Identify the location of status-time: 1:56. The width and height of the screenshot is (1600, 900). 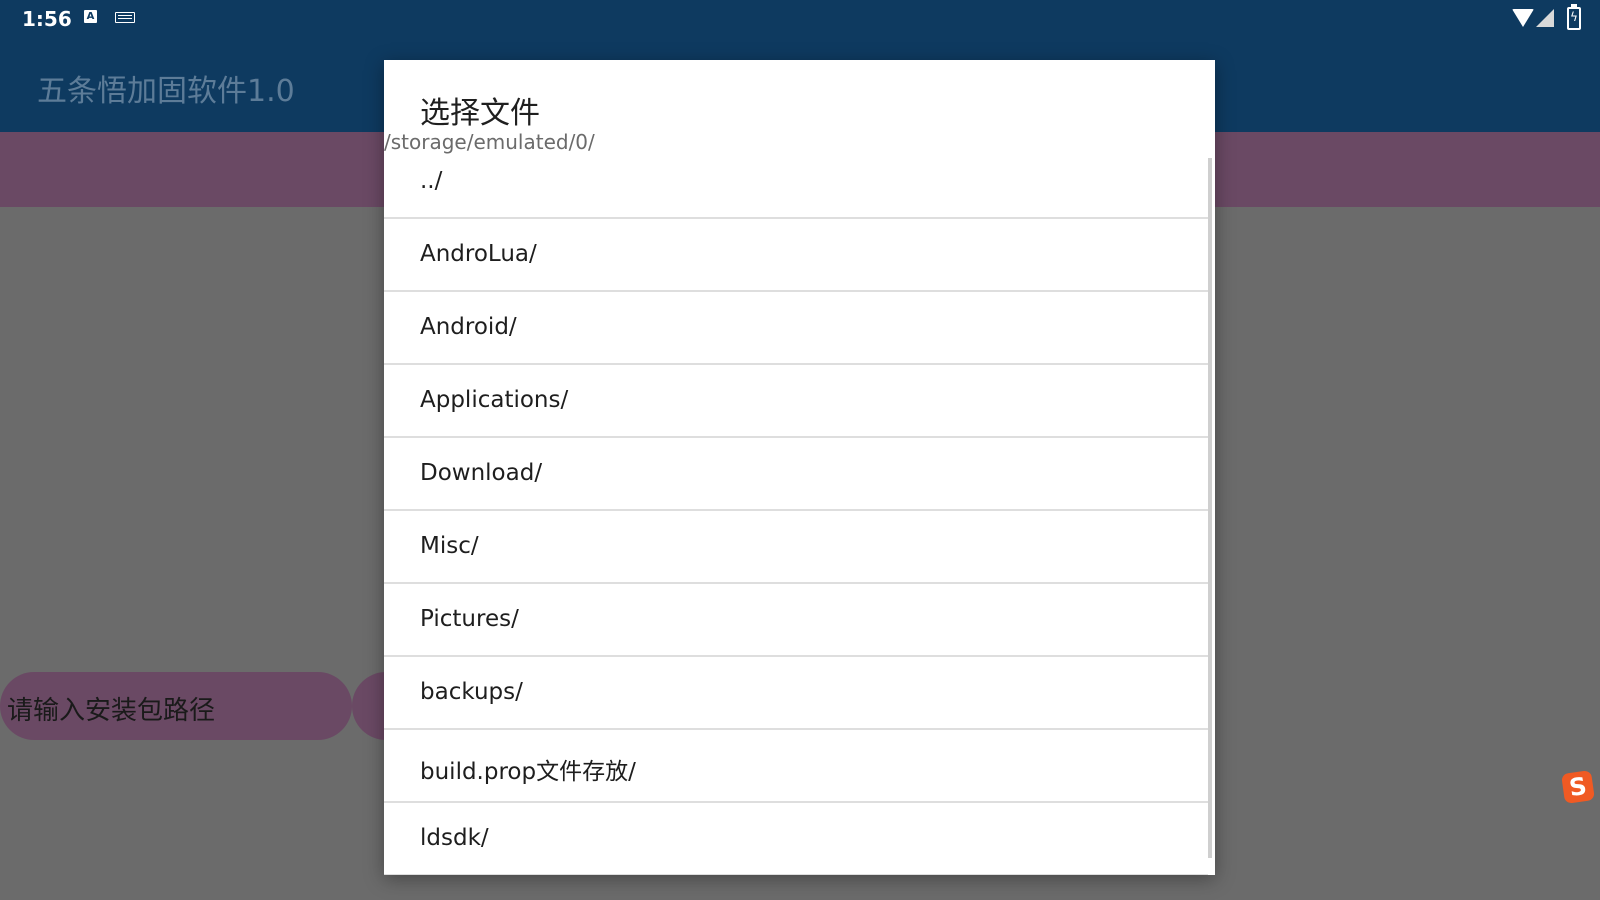
(47, 19).